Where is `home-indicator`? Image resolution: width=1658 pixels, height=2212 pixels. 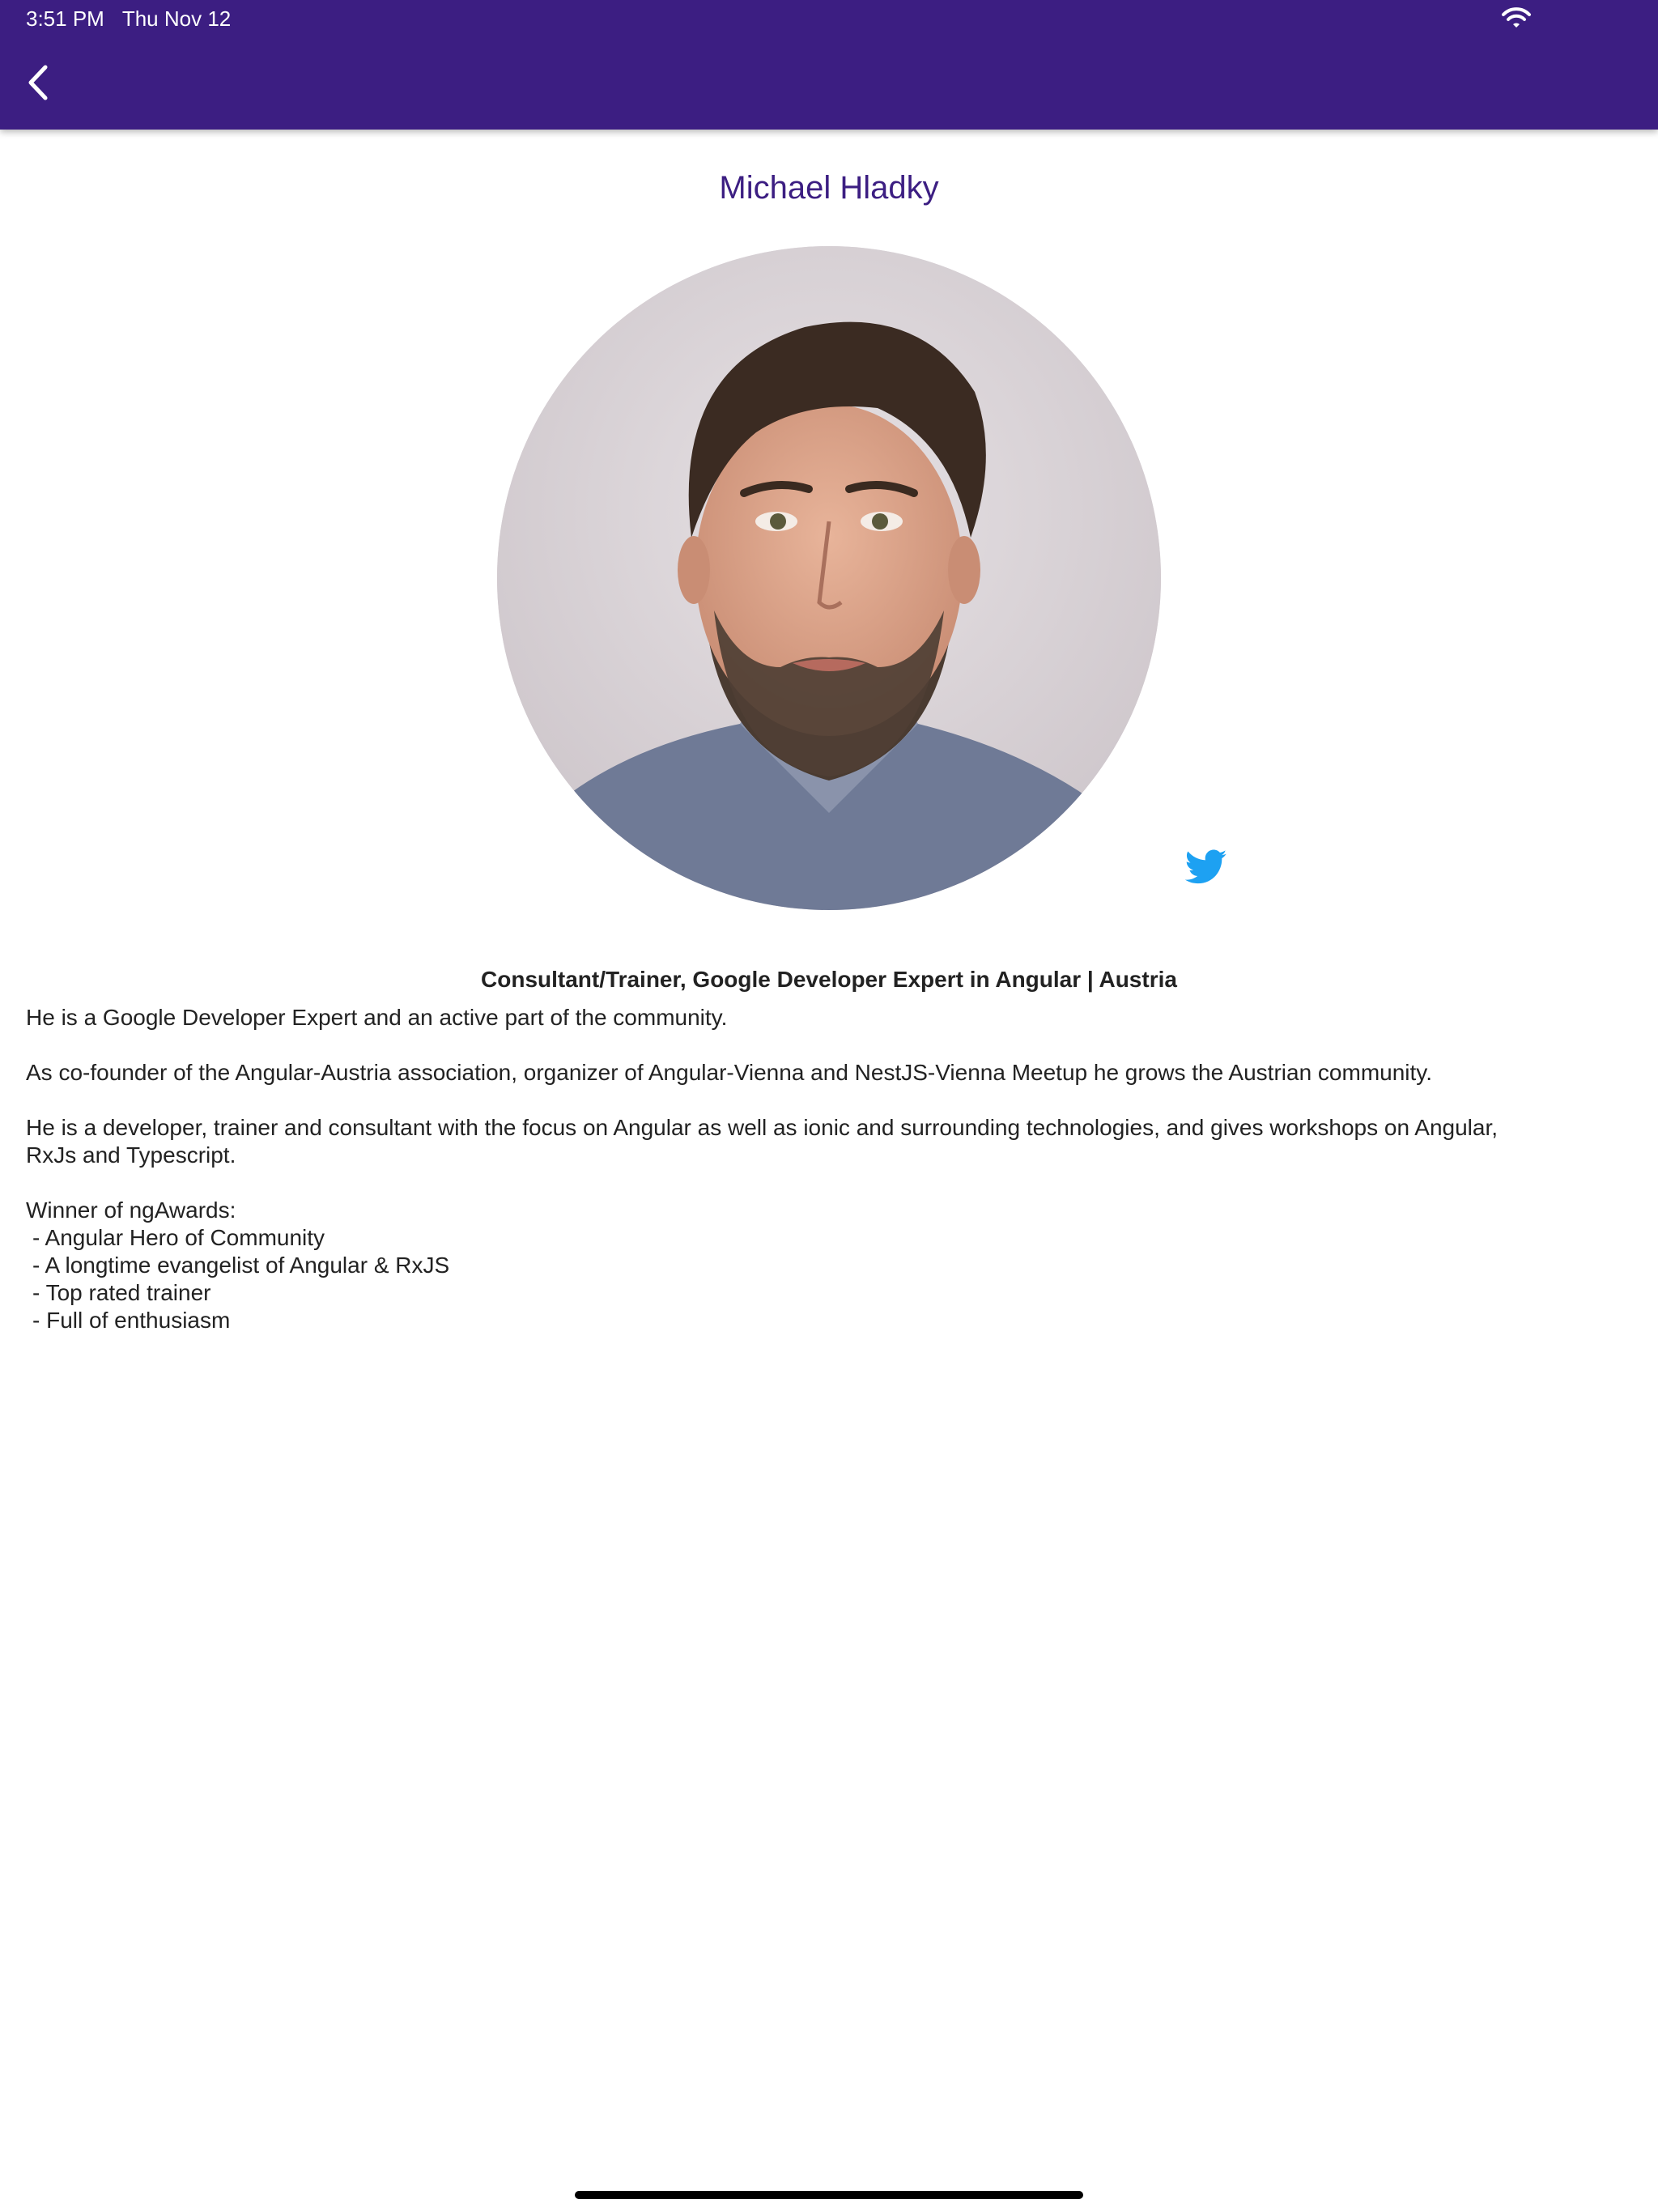
home-indicator is located at coordinates (829, 2195).